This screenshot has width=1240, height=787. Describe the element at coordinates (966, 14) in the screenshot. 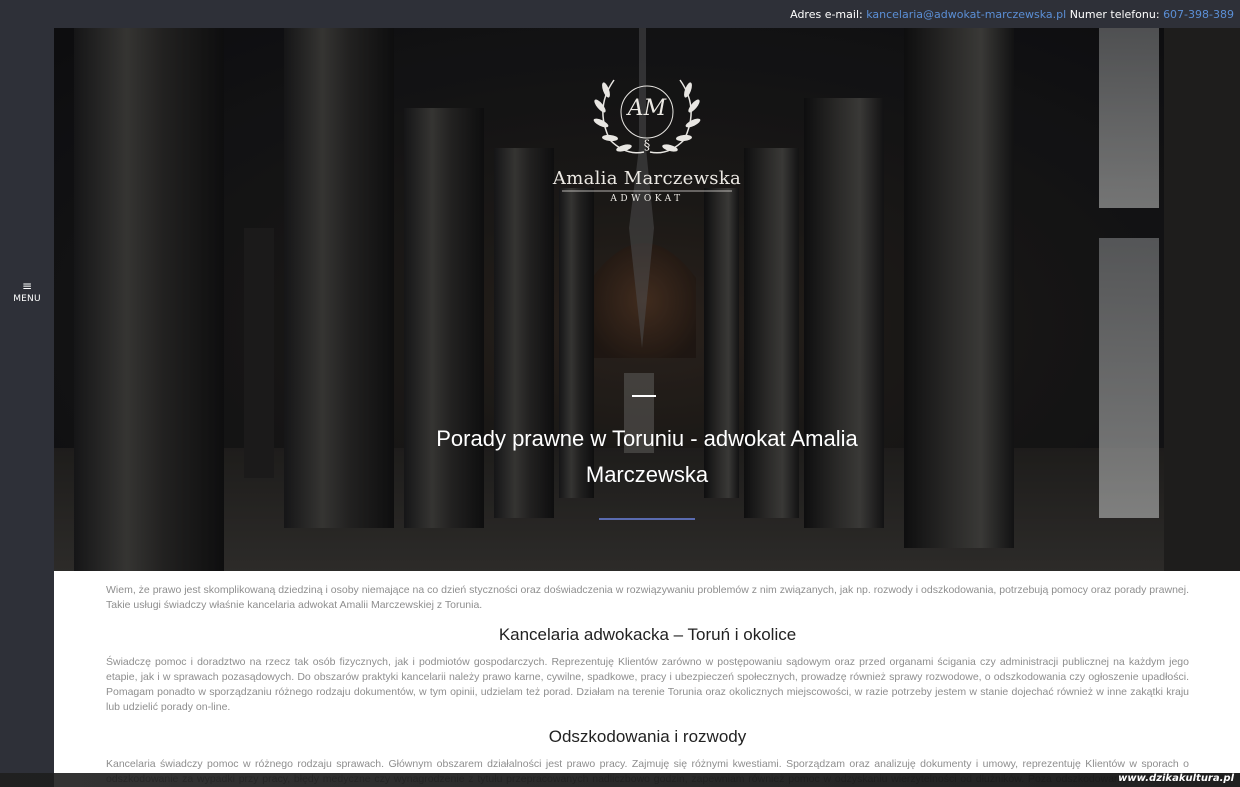

I see `email-link: kancelaria@adwokat-marczewska.pl` at that location.